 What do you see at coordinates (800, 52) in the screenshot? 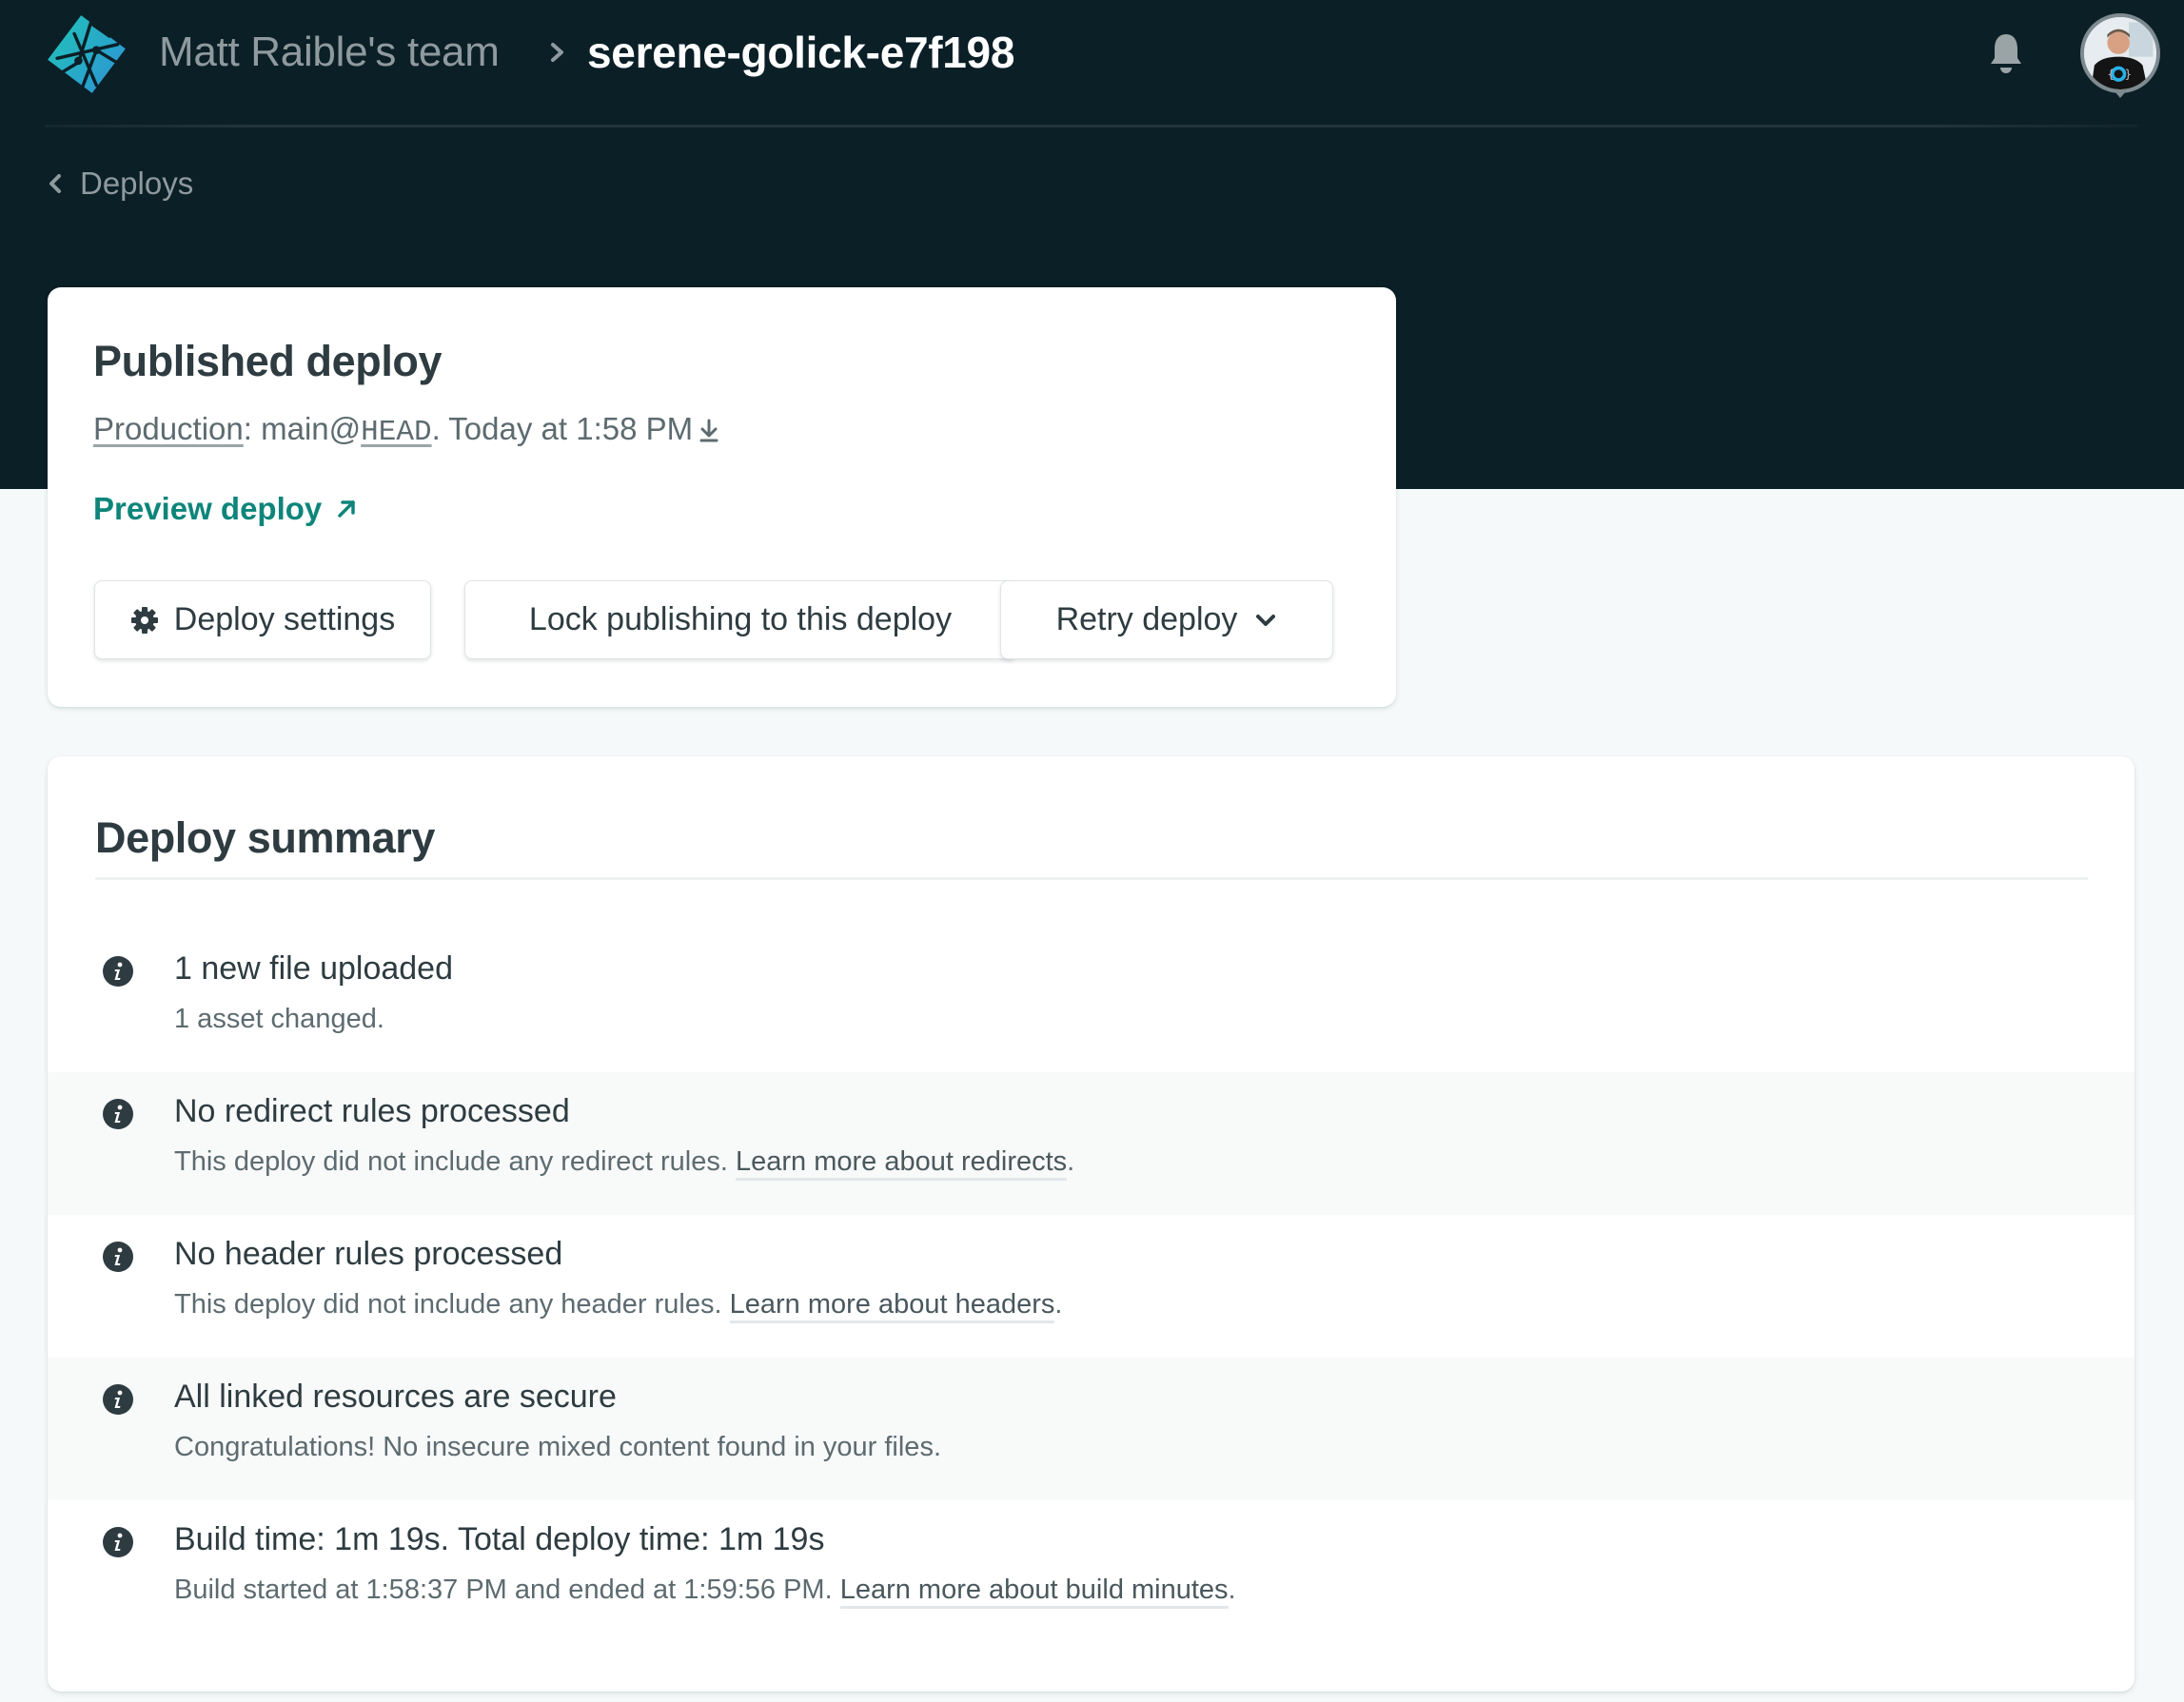
I see `breadcrumb-site: serene-golick-e7f198` at bounding box center [800, 52].